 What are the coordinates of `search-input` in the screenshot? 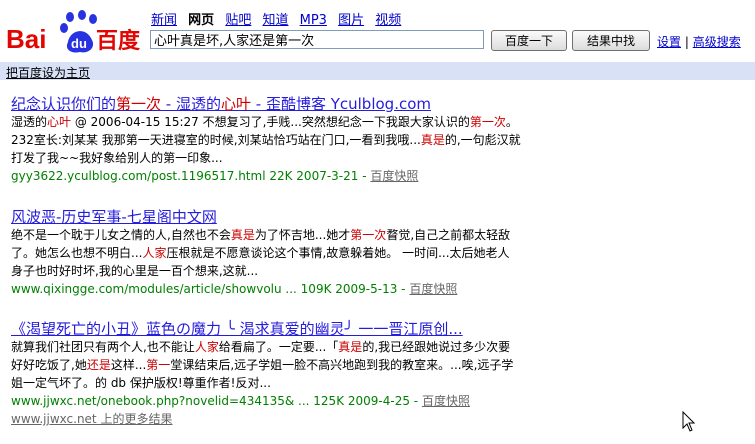 It's located at (317, 39).